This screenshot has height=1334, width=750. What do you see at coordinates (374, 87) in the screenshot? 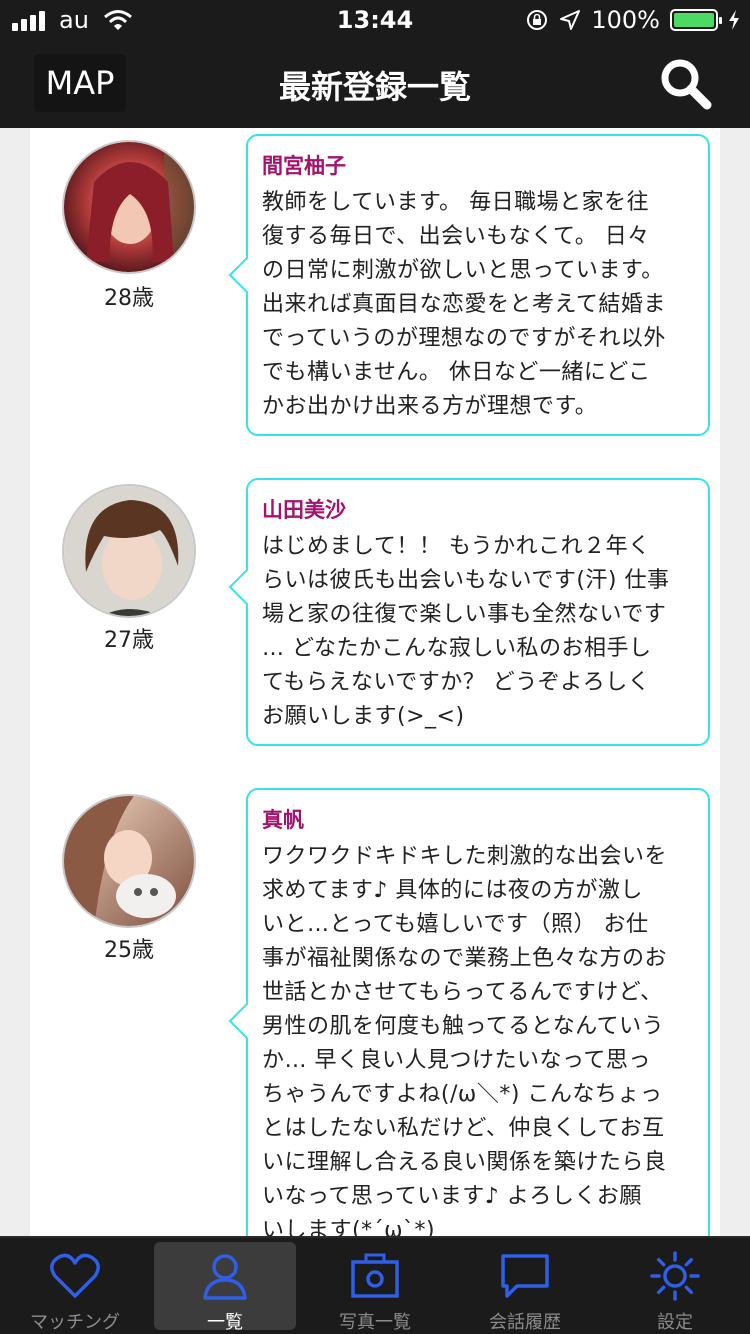
I see `page-title: 最新登録一覧` at bounding box center [374, 87].